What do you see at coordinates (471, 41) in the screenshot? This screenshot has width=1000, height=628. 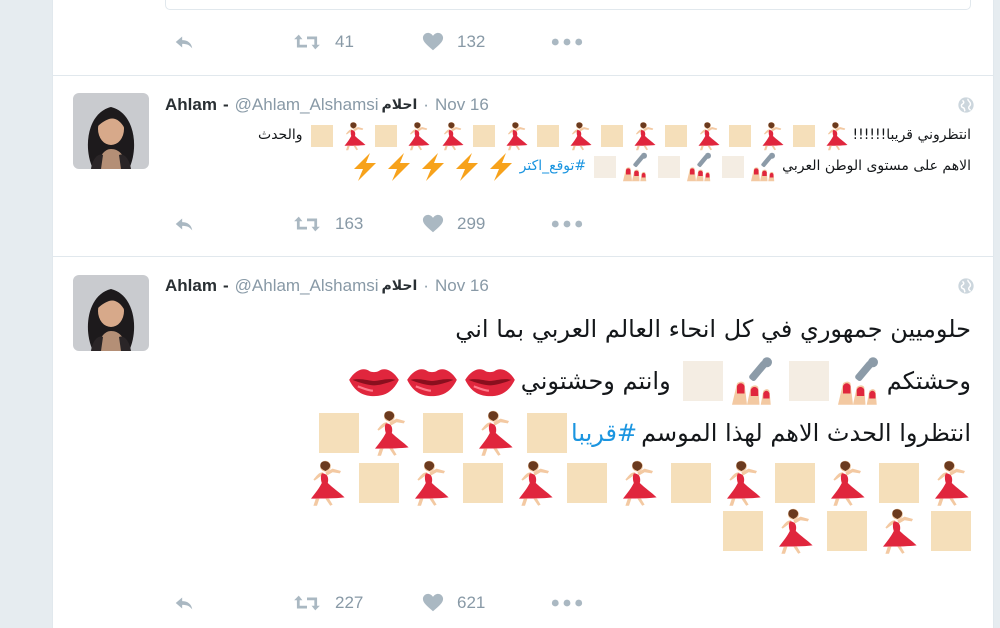 I see `like-count: 132` at bounding box center [471, 41].